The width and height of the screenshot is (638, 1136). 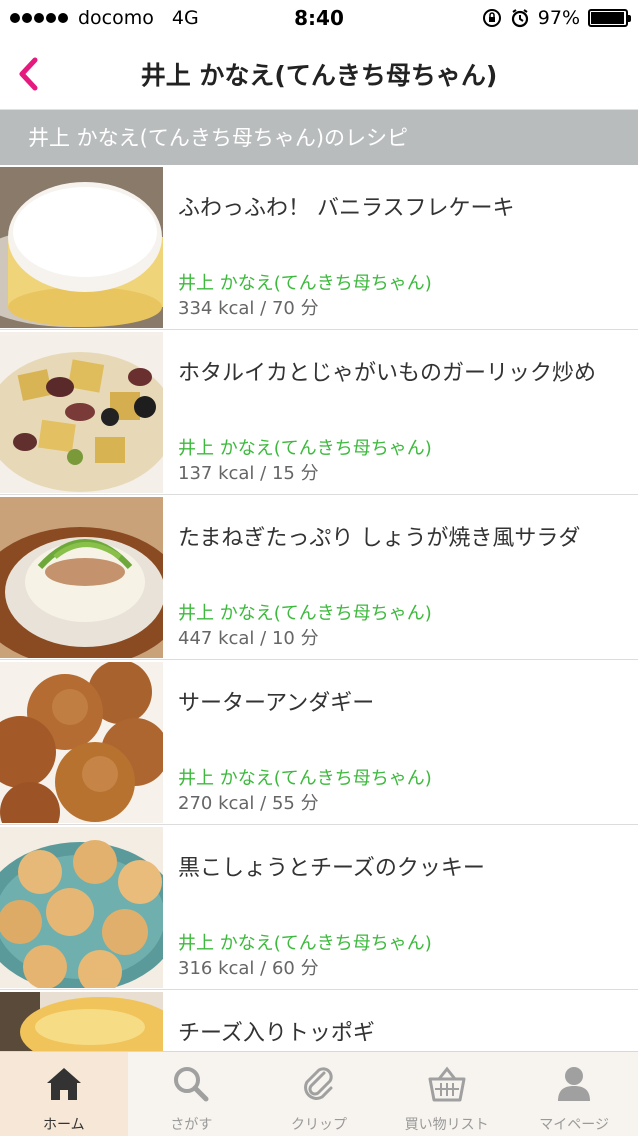 I want to click on tab-home: ホーム, so click(x=64, y=1094).